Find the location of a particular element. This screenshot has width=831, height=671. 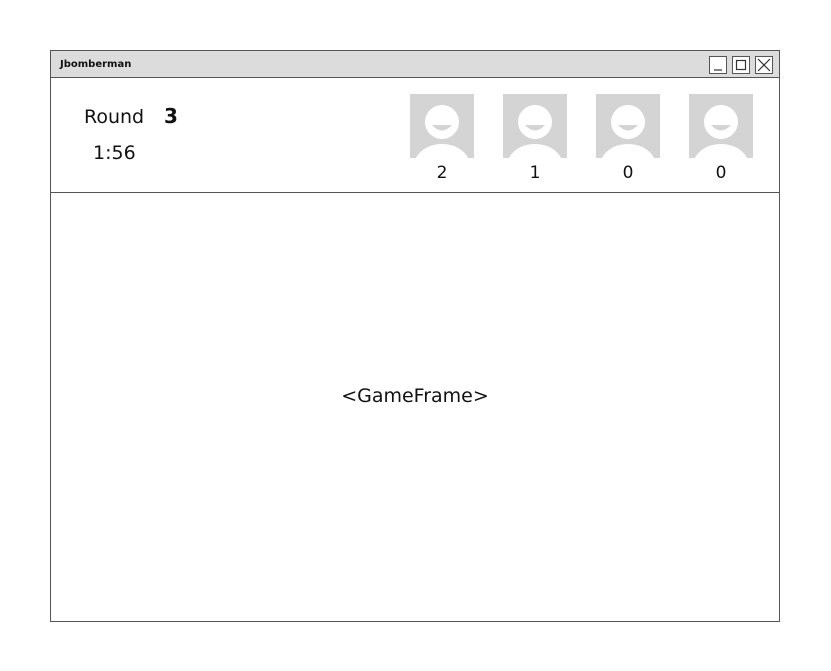

round-timer: 1:56 is located at coordinates (114, 153).